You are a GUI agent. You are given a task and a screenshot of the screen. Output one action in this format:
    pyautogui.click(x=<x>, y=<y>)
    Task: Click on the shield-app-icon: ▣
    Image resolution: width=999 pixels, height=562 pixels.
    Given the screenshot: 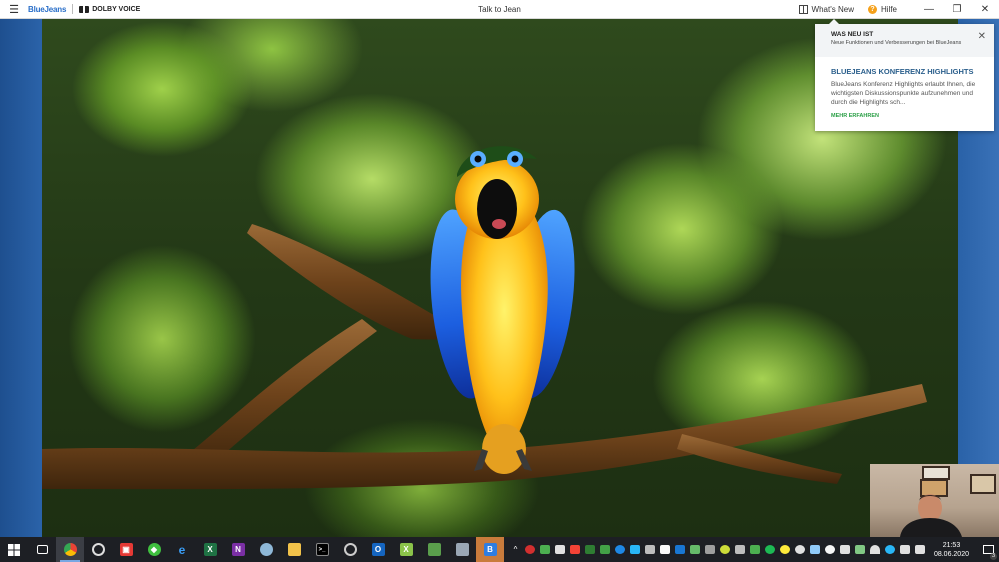 What is the action you would take?
    pyautogui.click(x=126, y=549)
    